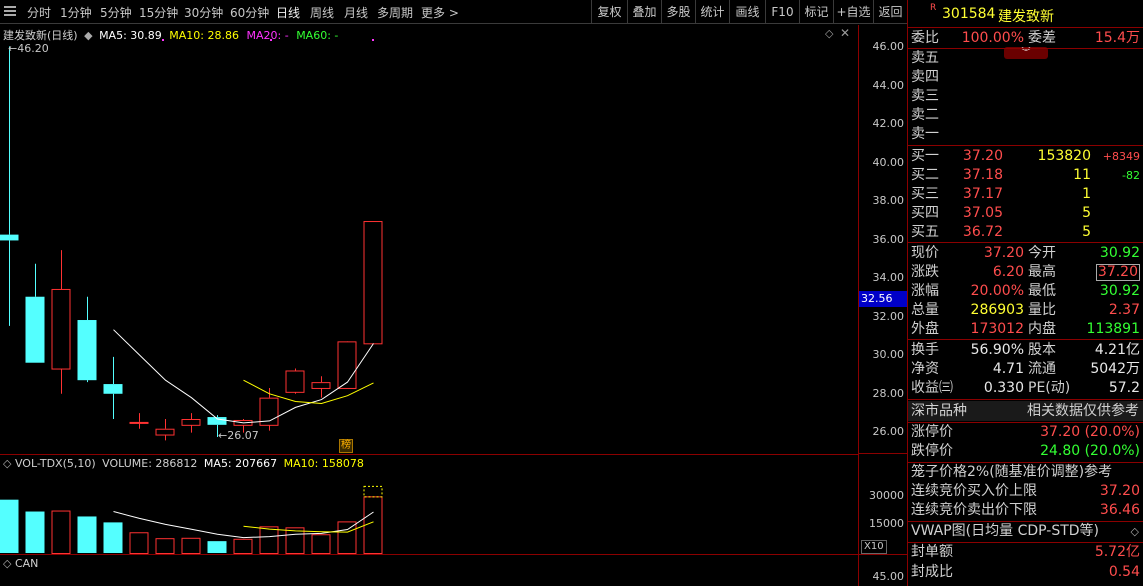 The height and width of the screenshot is (586, 1143). Describe the element at coordinates (888, 123) in the screenshot. I see `price-tick: 42.00` at that location.